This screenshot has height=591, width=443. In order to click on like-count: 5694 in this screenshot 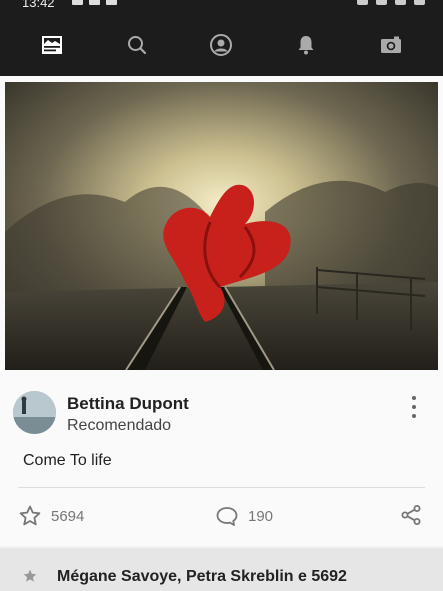, I will do `click(68, 516)`.